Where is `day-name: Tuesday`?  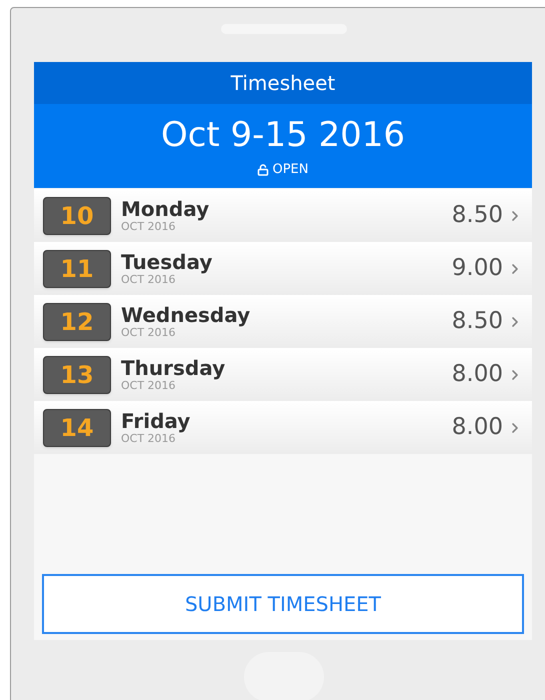
day-name: Tuesday is located at coordinates (166, 262).